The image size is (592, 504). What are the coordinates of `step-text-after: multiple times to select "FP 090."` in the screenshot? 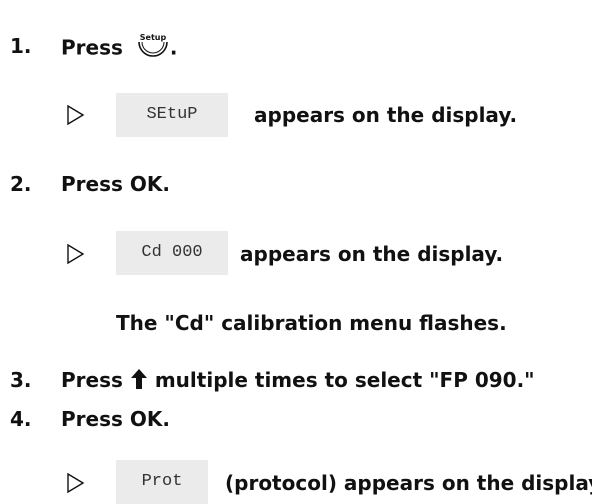 It's located at (344, 380).